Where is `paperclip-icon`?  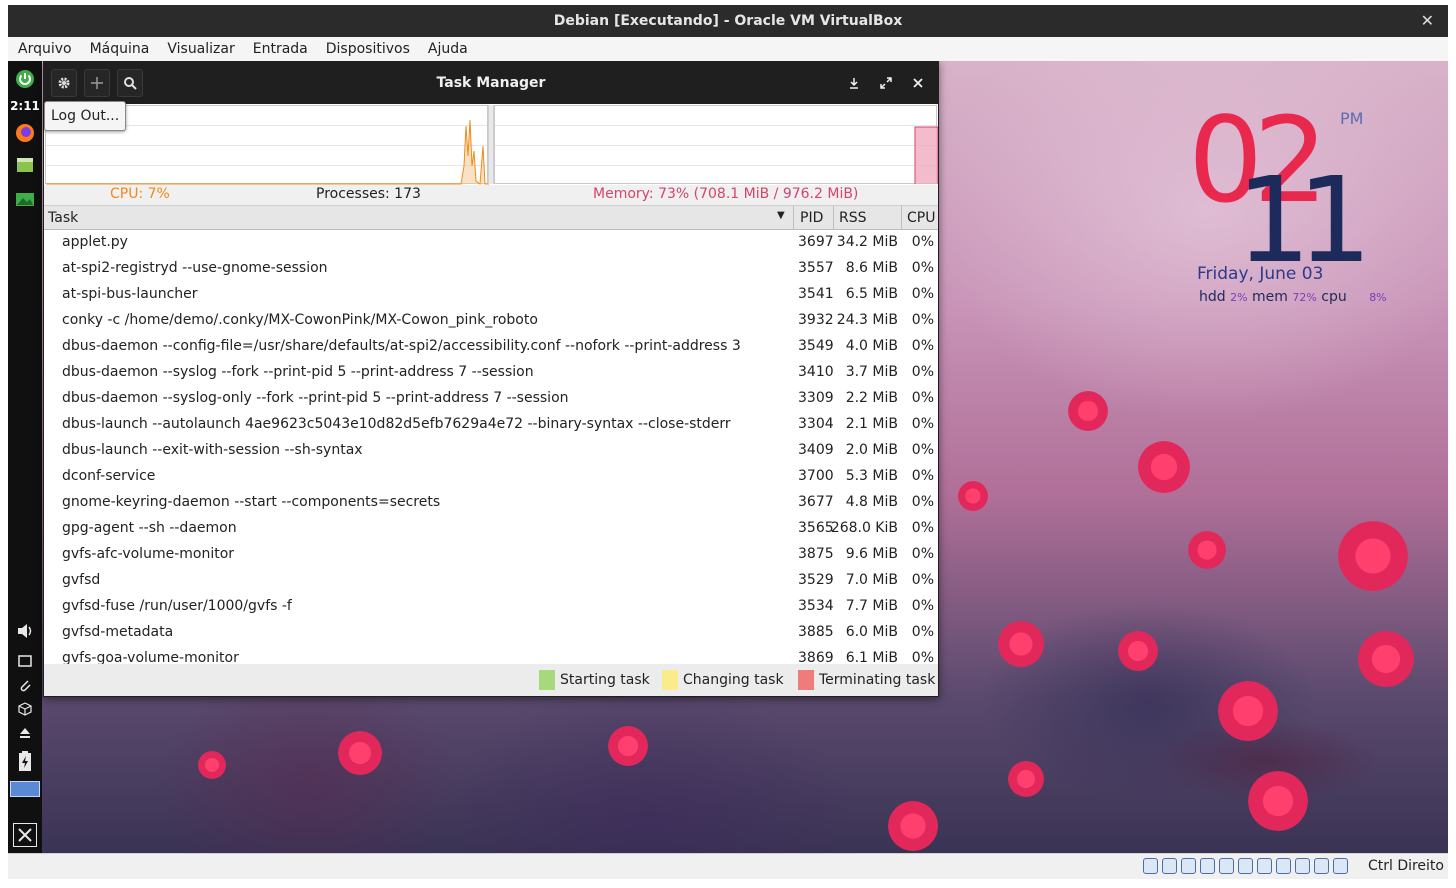
paperclip-icon is located at coordinates (25, 685).